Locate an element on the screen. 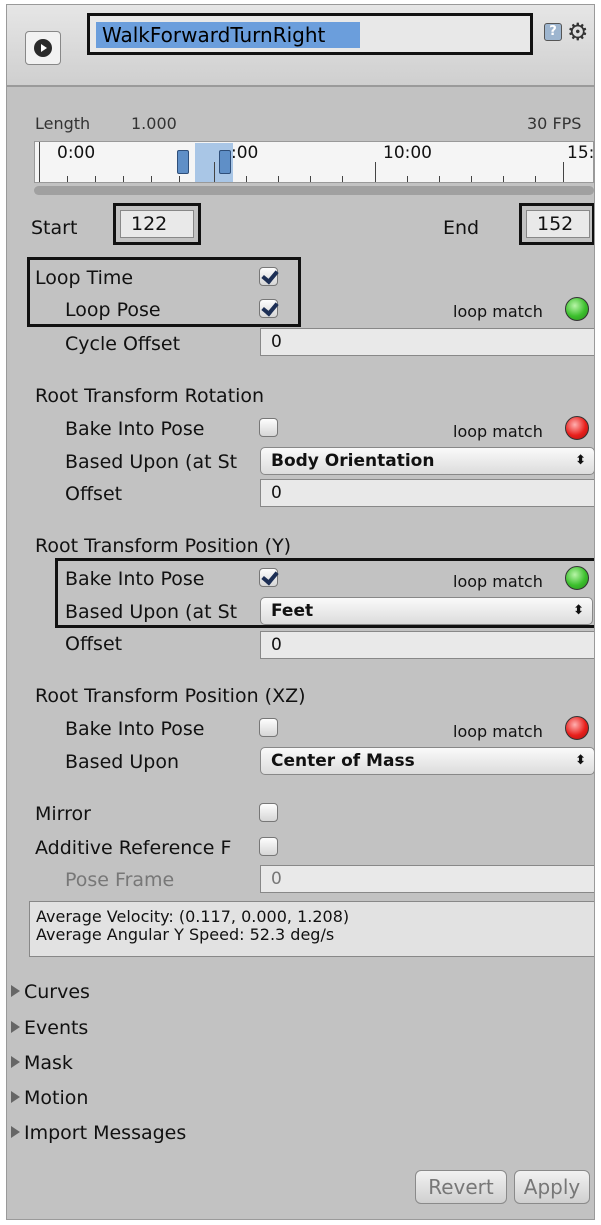 Image resolution: width=601 pixels, height=1225 pixels. foldout-mask: Mask is located at coordinates (42, 1063).